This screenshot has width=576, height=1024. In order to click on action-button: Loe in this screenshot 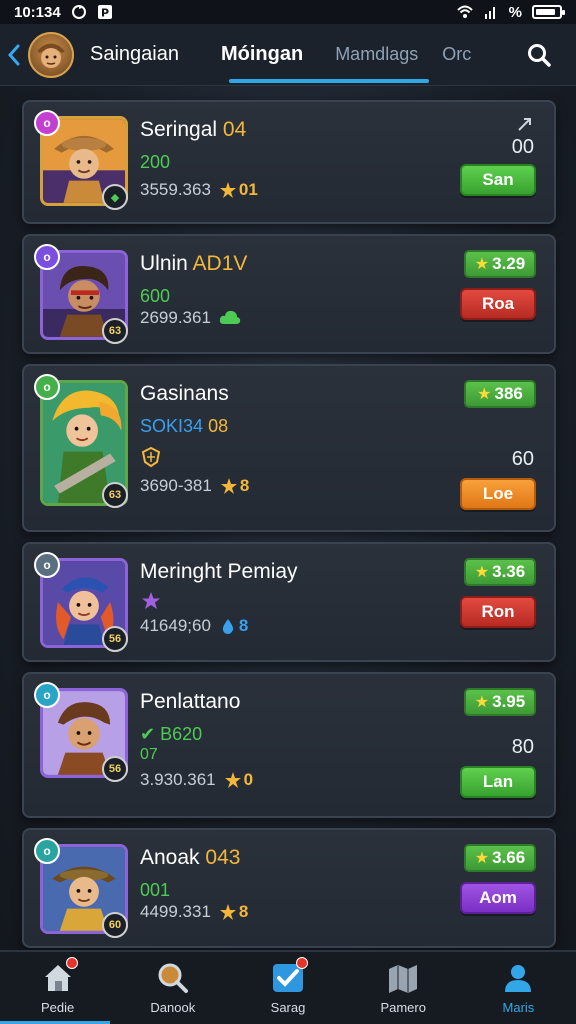, I will do `click(498, 494)`.